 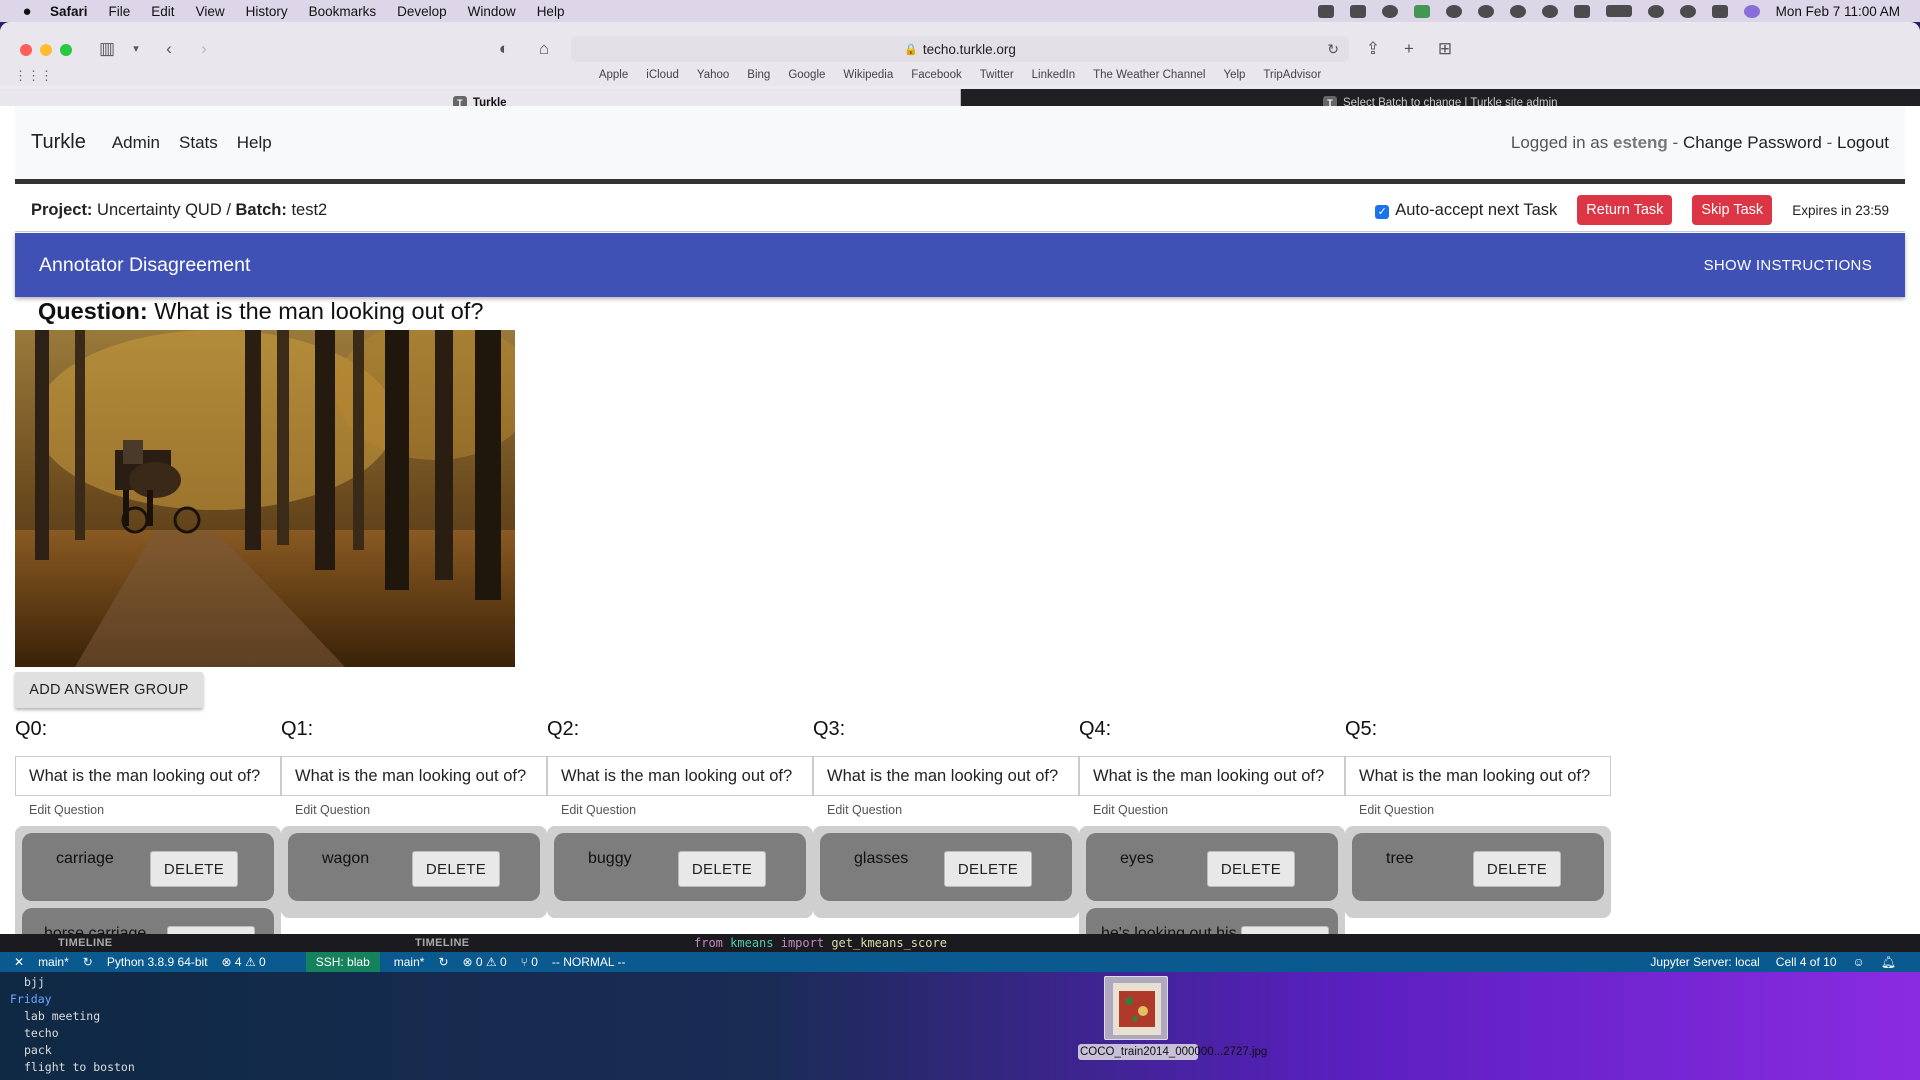 I want to click on desktop-image-file-icon, so click(x=1136, y=1008).